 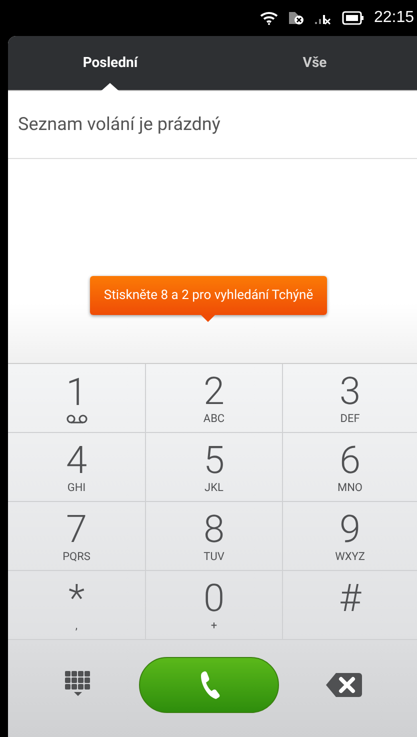 What do you see at coordinates (77, 536) in the screenshot?
I see `dial-key: 7 PQRS` at bounding box center [77, 536].